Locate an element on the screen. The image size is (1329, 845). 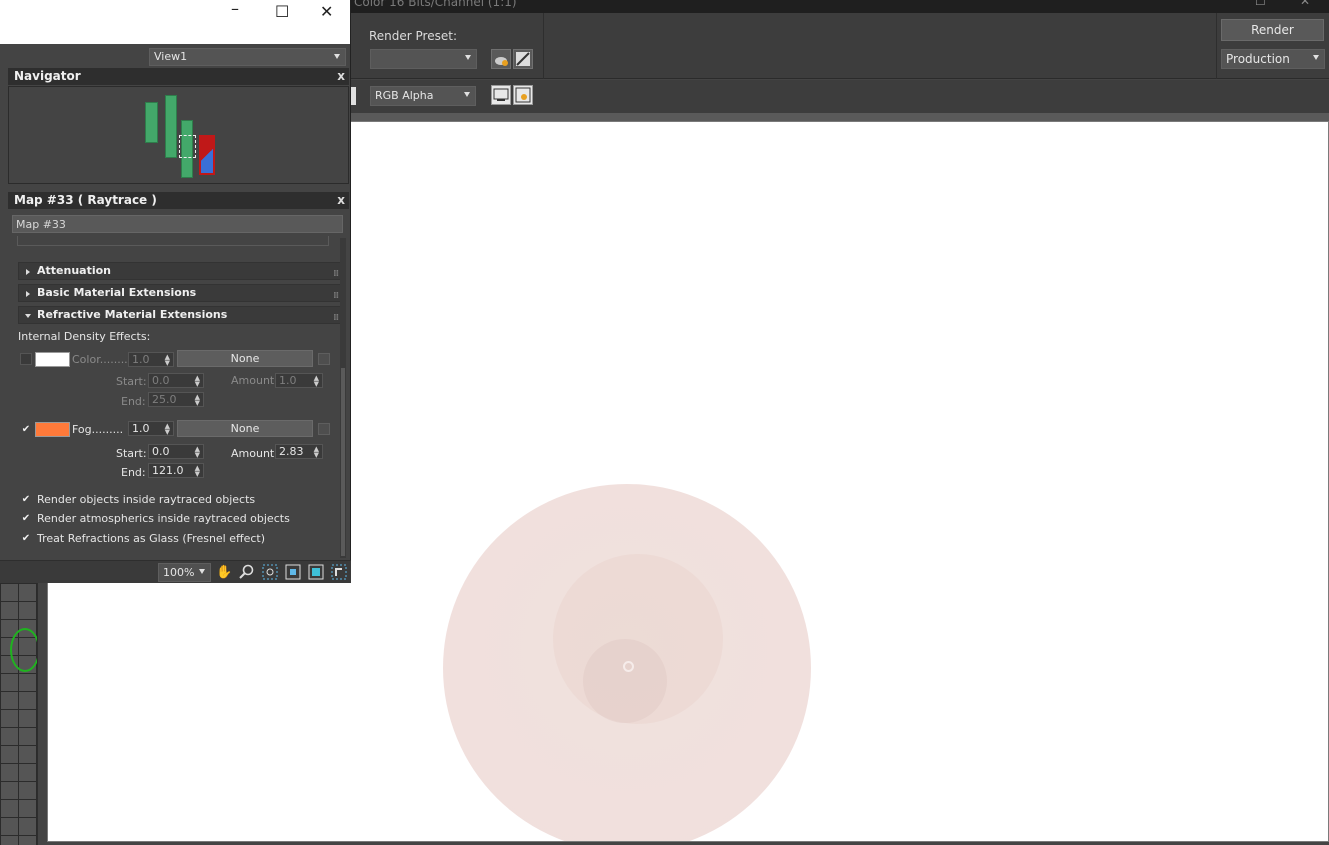
render-window-title: Color 16 Bits/Channel (1:1) is located at coordinates (435, 4).